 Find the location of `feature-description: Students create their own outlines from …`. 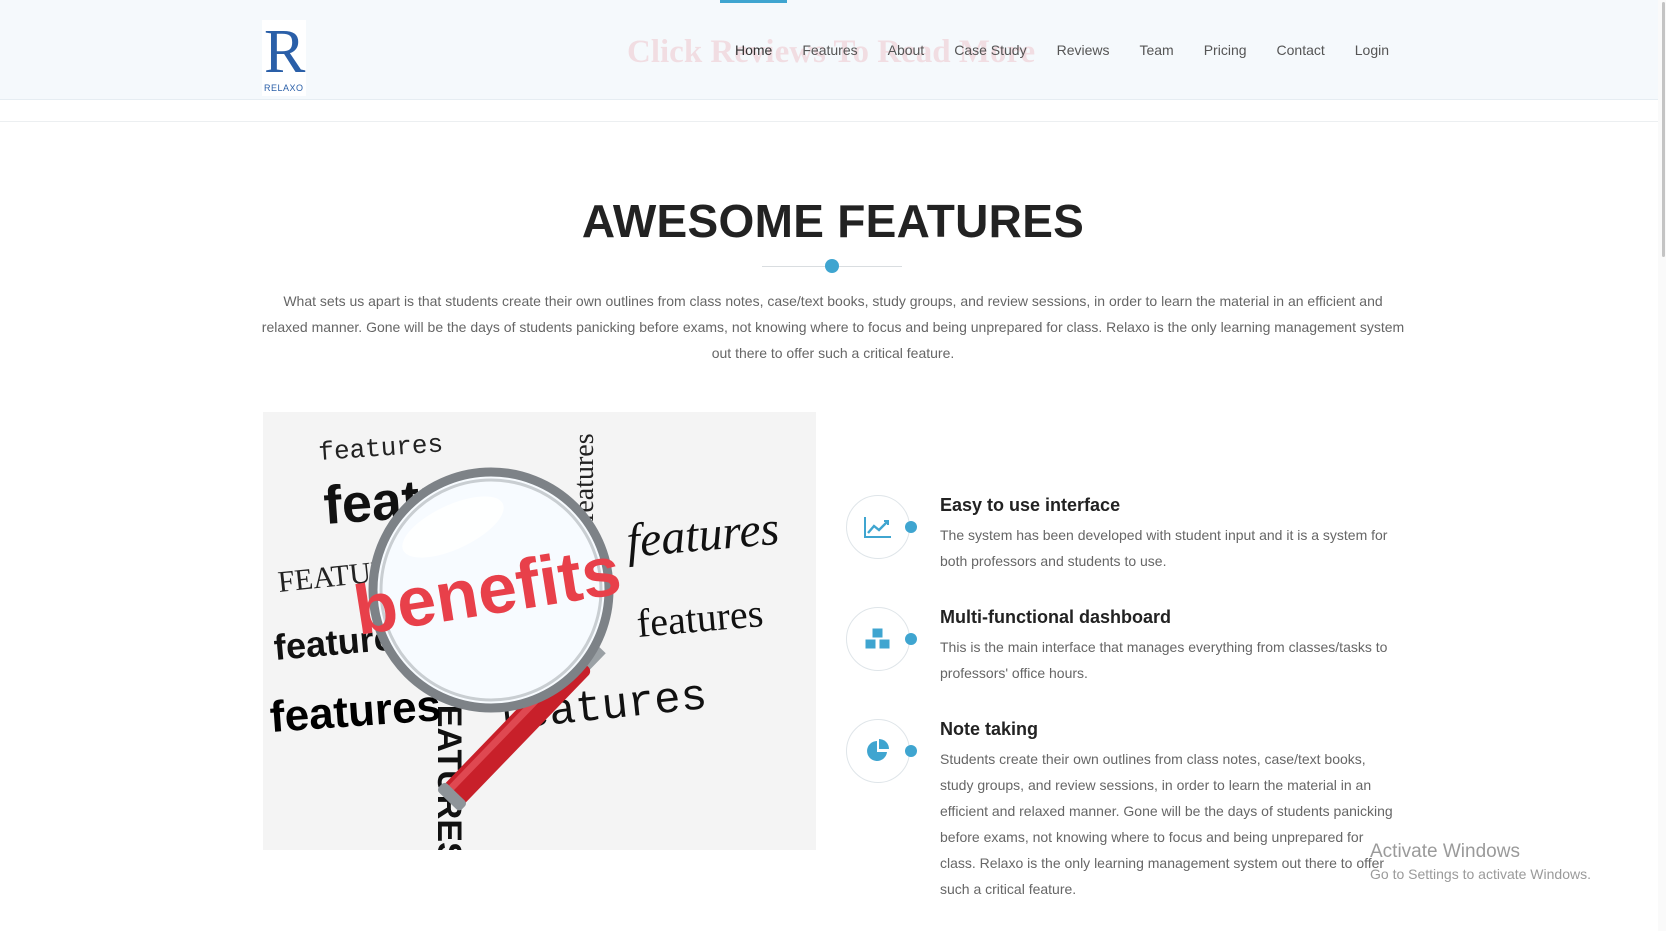

feature-description: Students create their own outlines from … is located at coordinates (1166, 824).